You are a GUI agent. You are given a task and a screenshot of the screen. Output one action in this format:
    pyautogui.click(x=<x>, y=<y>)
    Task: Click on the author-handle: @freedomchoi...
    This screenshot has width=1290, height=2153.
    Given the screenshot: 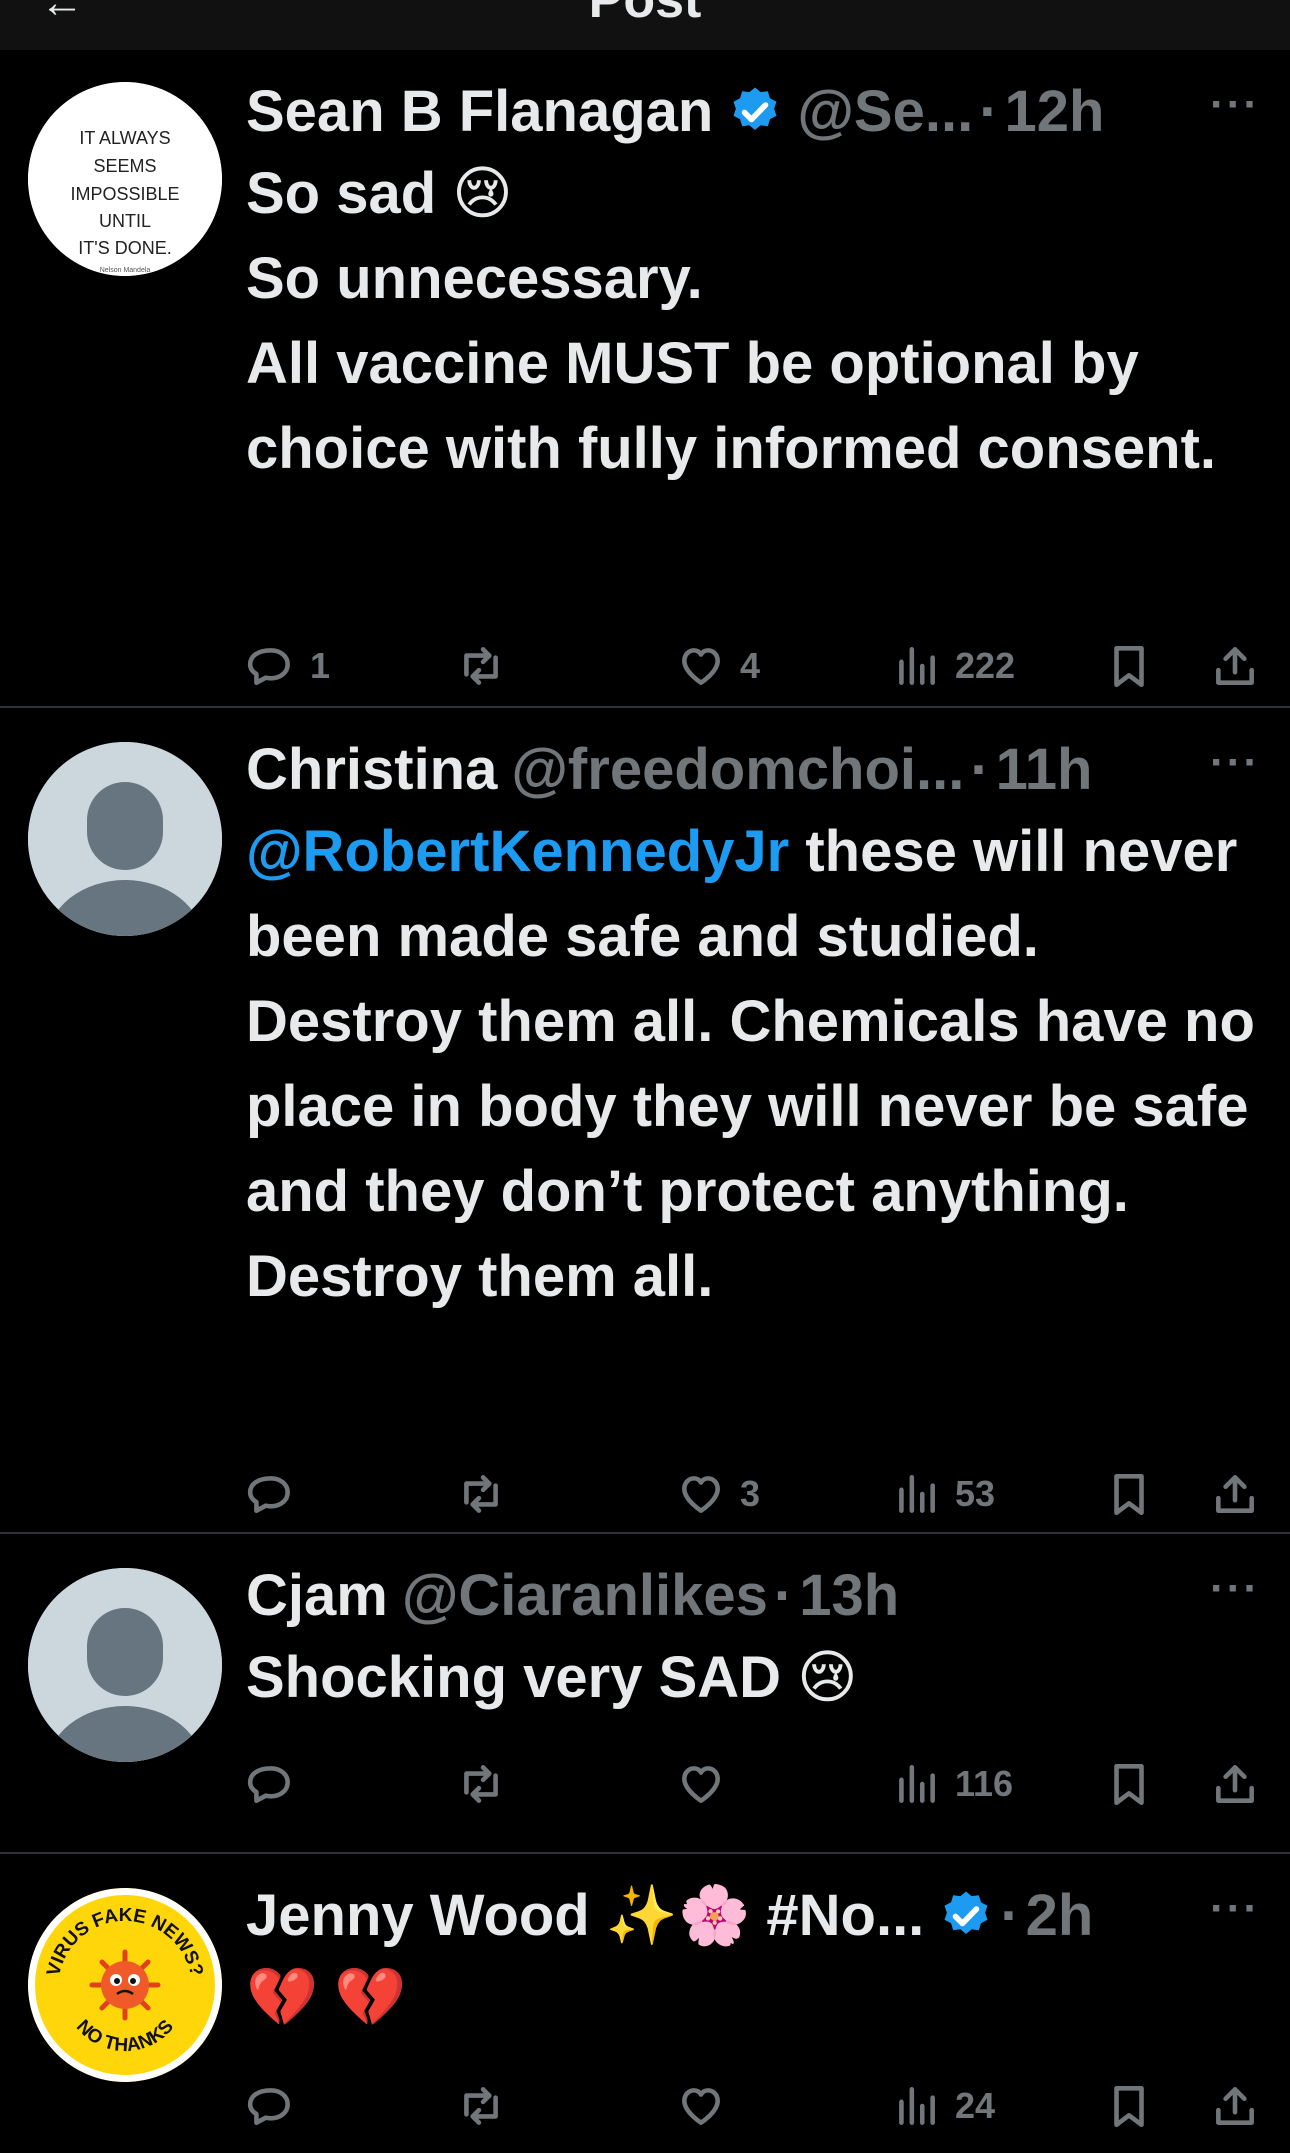 What is the action you would take?
    pyautogui.click(x=737, y=770)
    